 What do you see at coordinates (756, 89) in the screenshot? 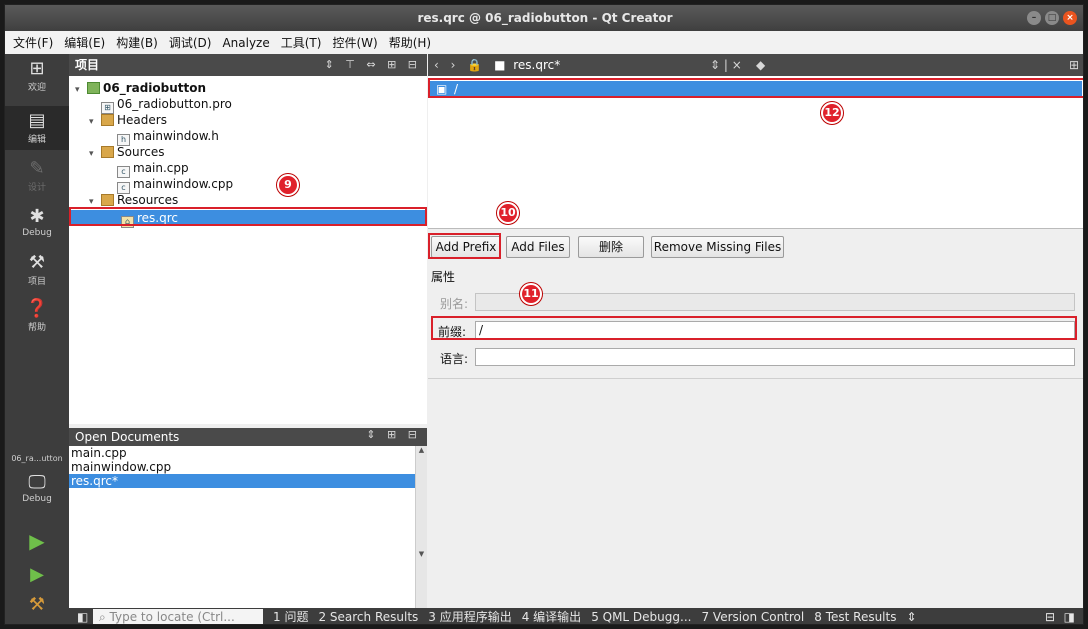
I see `resource-prefix-row: ▣ /` at bounding box center [756, 89].